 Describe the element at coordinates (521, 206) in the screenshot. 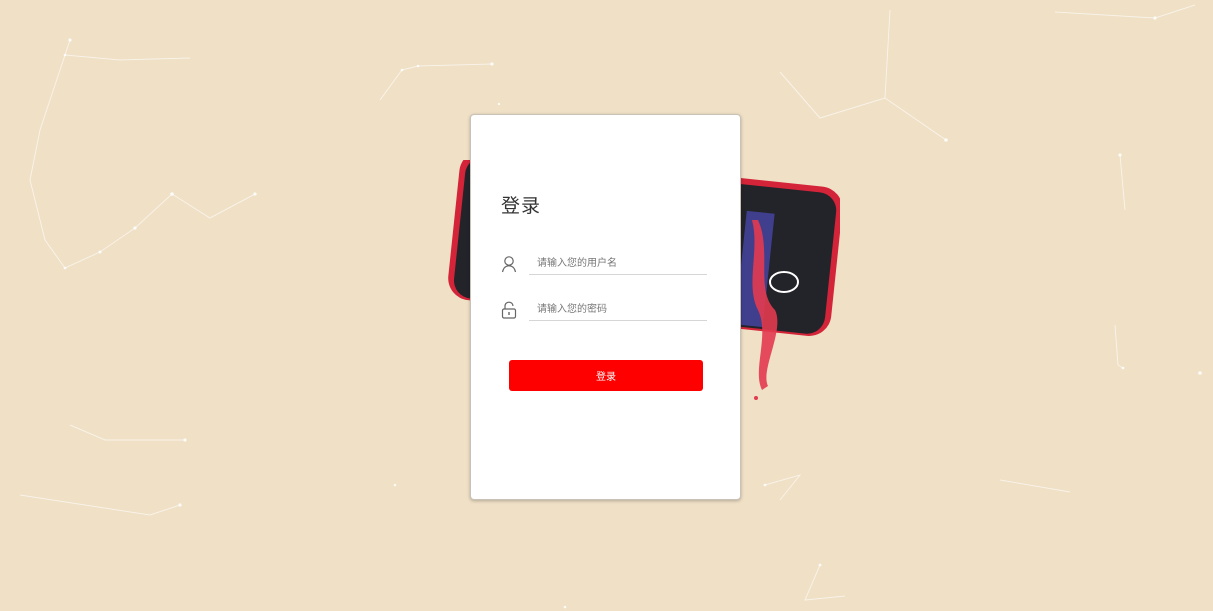

I see `login-title: 登录` at that location.